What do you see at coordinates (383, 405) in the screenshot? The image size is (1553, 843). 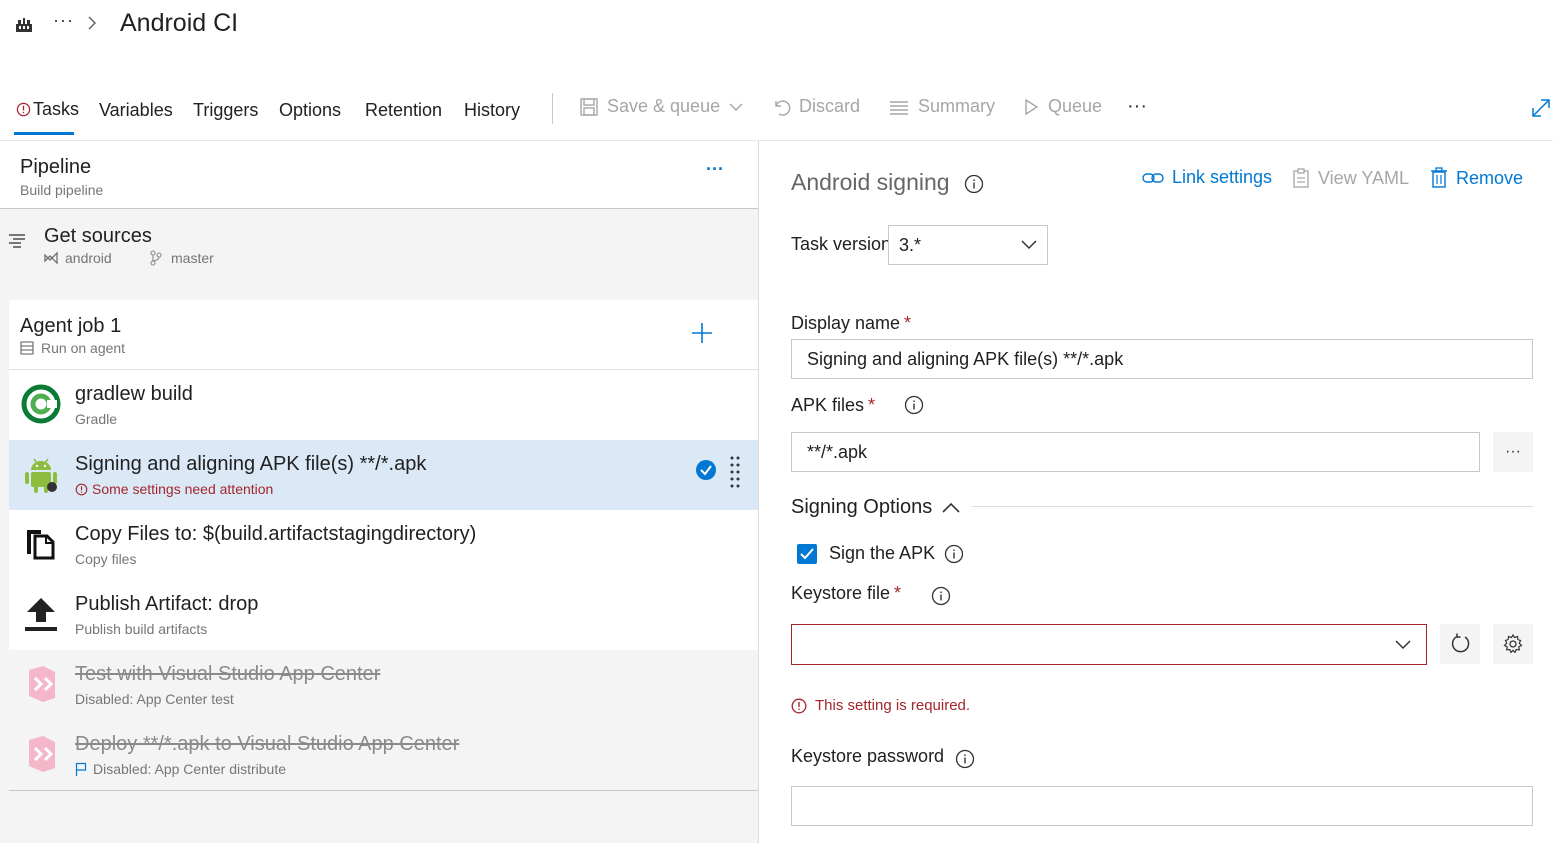 I see `task-row-gradle: gradlew build Gradle` at bounding box center [383, 405].